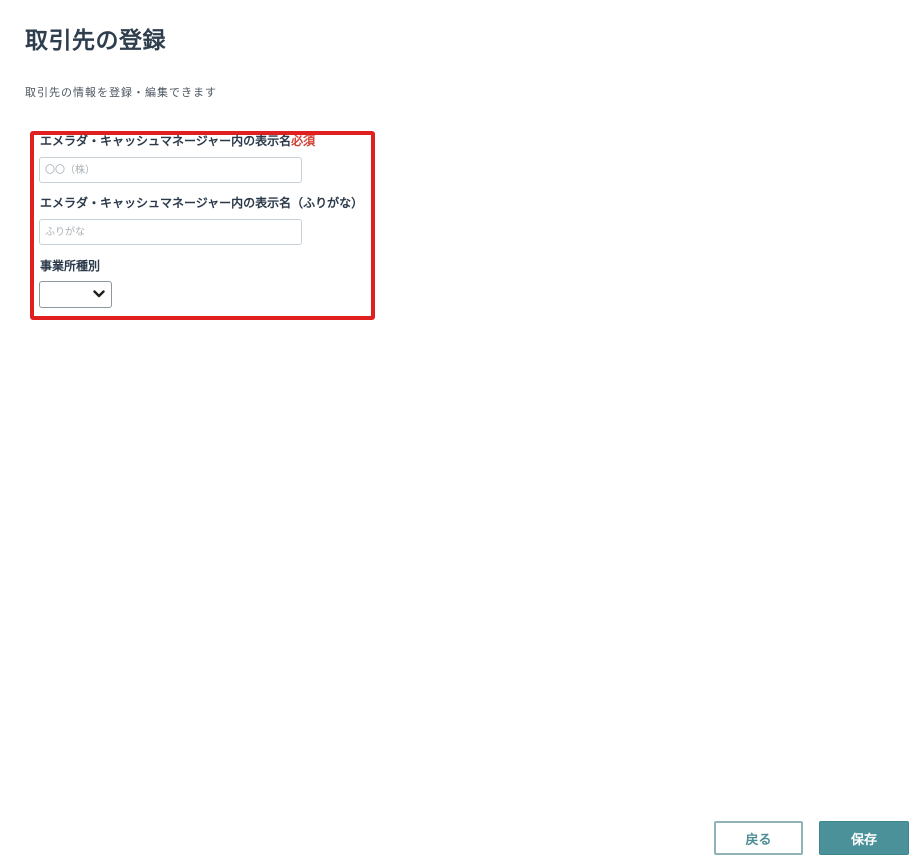 Image resolution: width=919 pixels, height=859 pixels. What do you see at coordinates (166, 141) in the screenshot?
I see `display-name-label-text: エメラダ・キャッシュマネージャー内の表示名` at bounding box center [166, 141].